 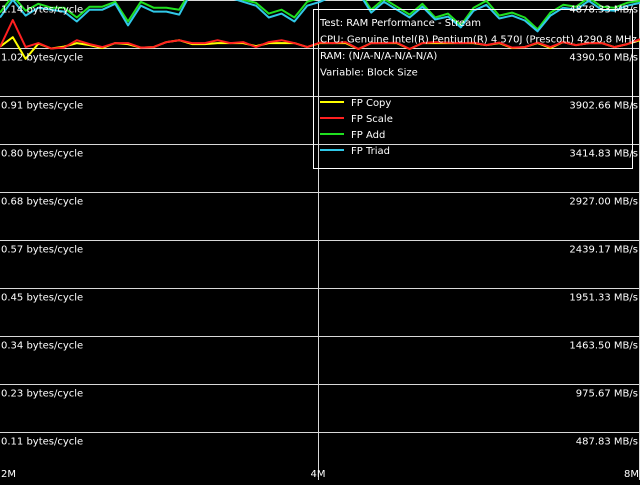 What do you see at coordinates (603, 202) in the screenshot?
I see `right-axis-label: 2927.00 MB/s` at bounding box center [603, 202].